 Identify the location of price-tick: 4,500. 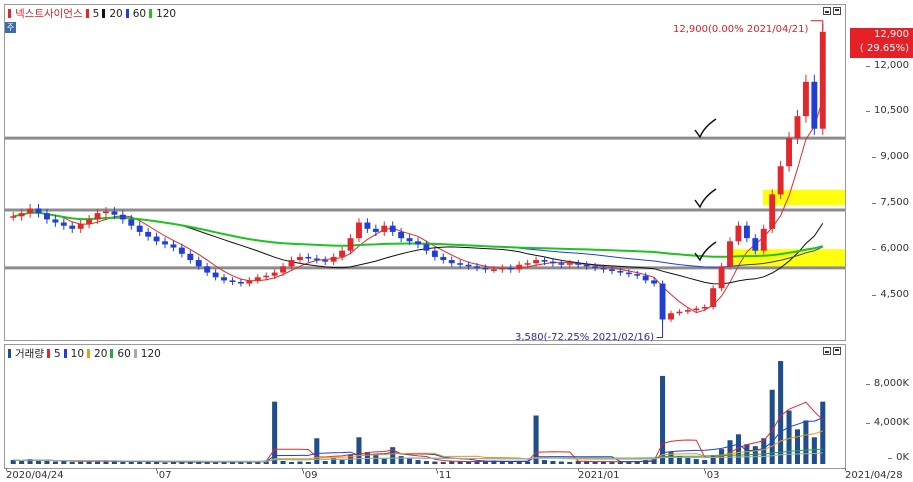
(890, 294).